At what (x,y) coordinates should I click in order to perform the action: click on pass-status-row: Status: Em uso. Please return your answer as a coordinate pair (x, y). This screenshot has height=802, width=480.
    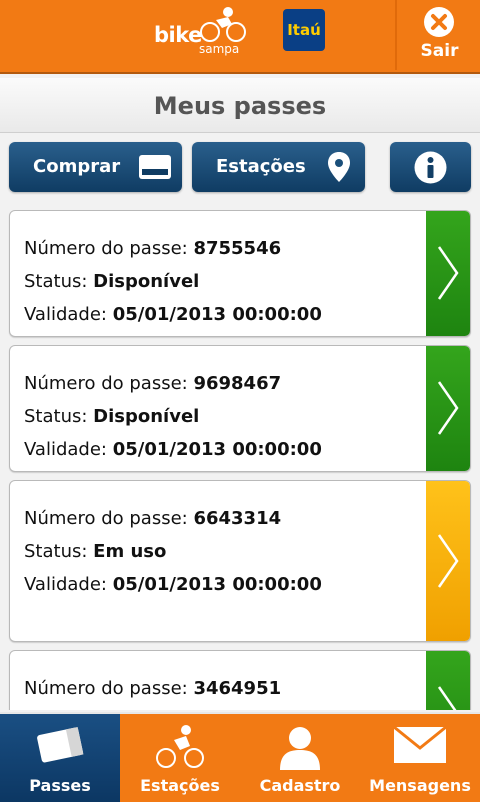
    Looking at the image, I should click on (173, 551).